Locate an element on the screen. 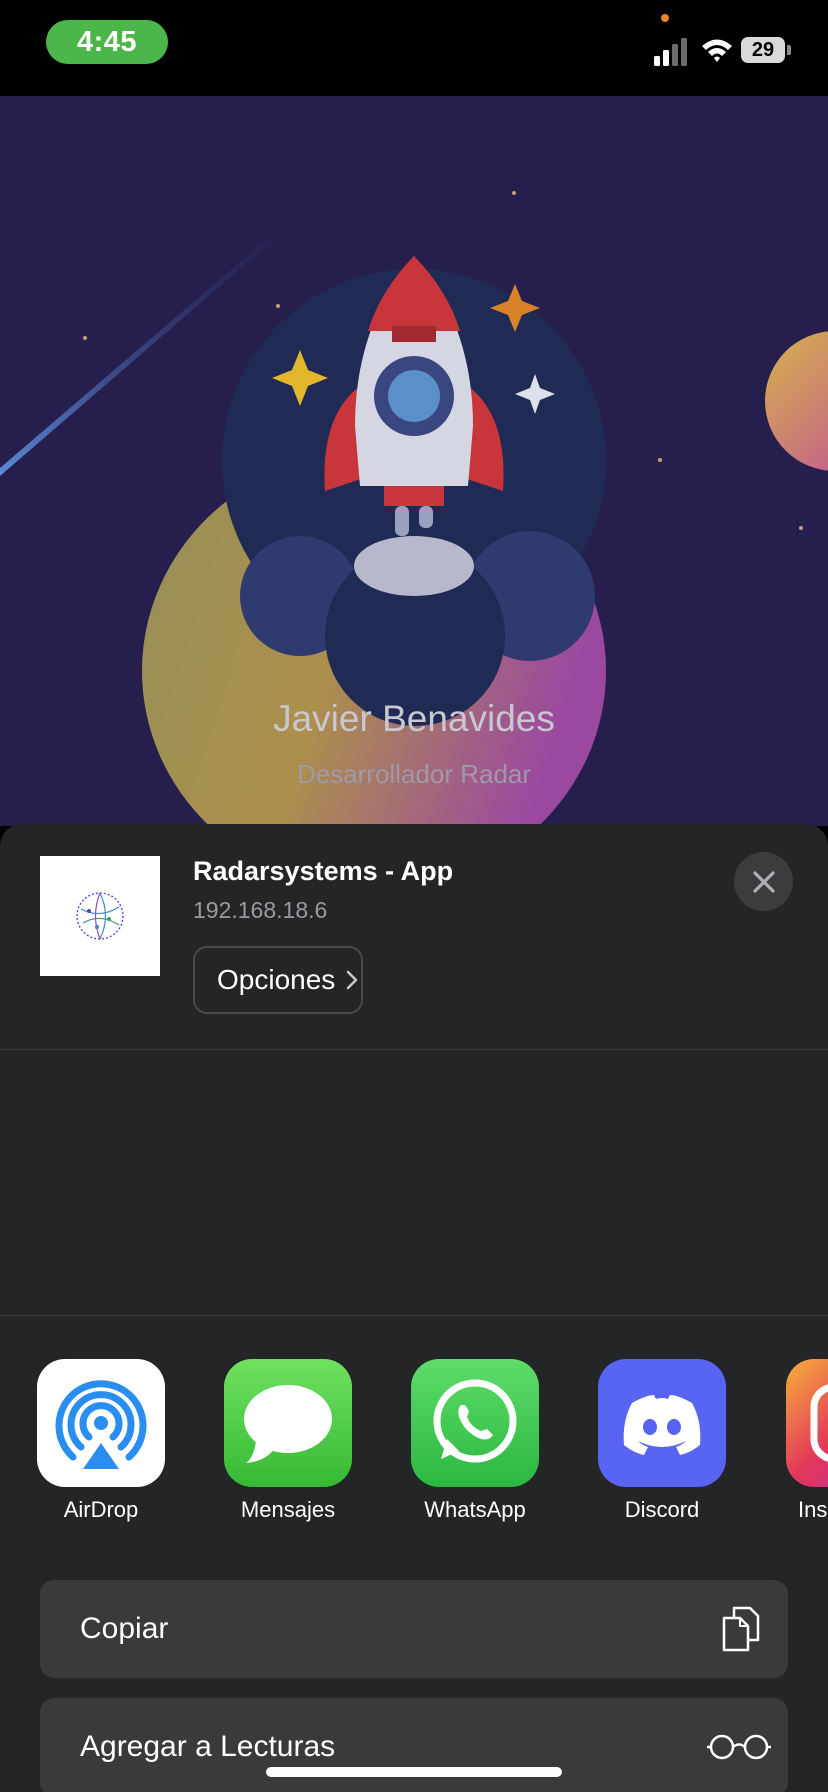 The height and width of the screenshot is (1792, 828). status-bar: 4:45 29 is located at coordinates (414, 48).